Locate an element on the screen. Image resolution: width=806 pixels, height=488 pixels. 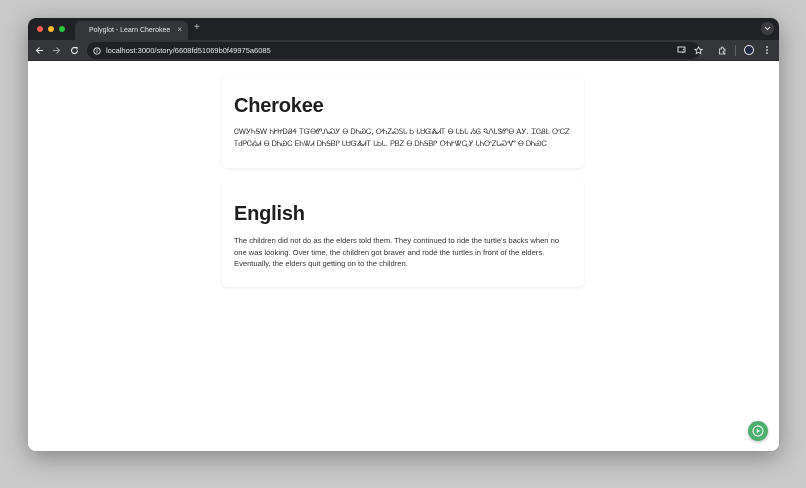
cast-button is located at coordinates (681, 50).